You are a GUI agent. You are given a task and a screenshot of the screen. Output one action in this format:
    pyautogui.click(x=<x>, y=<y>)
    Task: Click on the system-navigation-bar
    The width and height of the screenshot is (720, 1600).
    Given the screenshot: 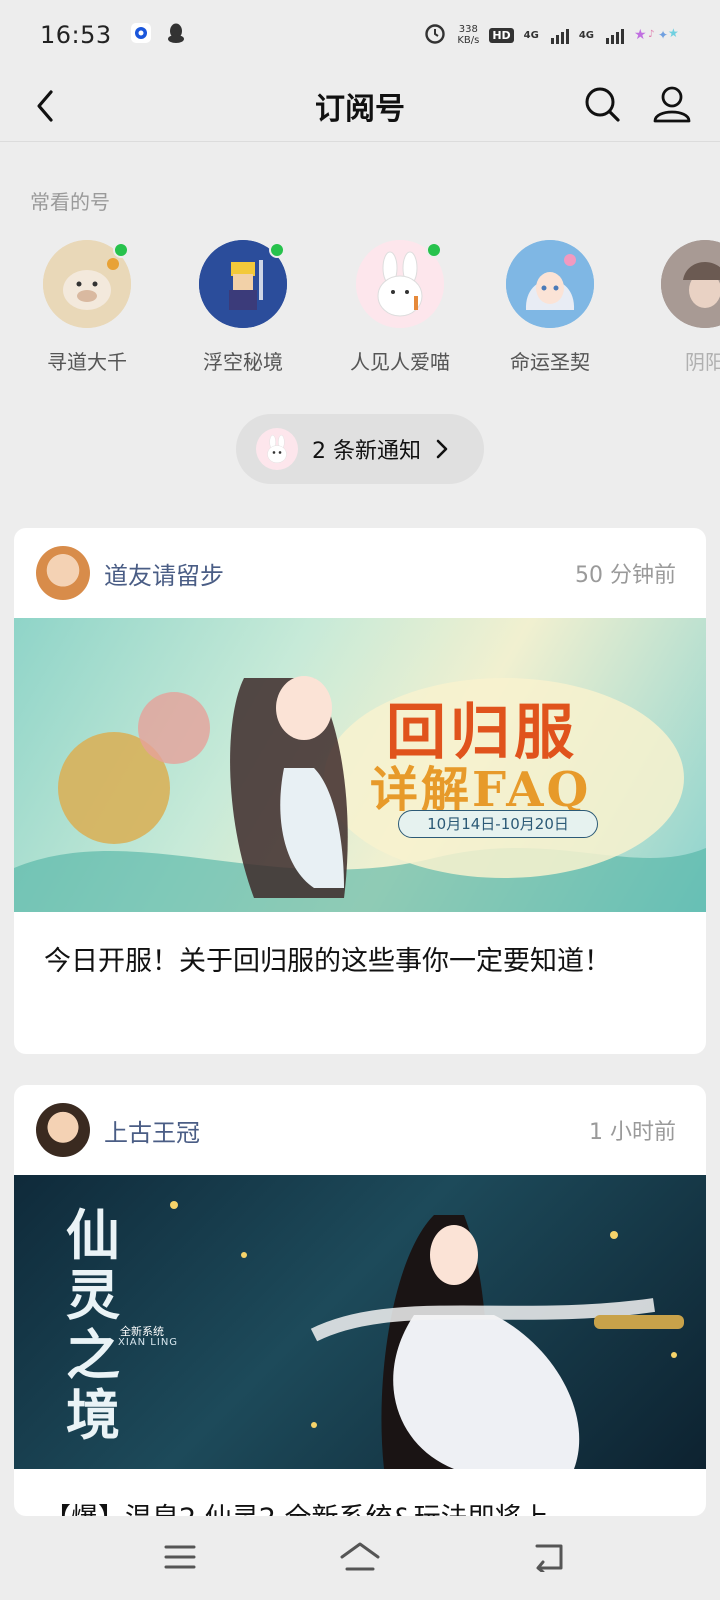 What is the action you would take?
    pyautogui.click(x=360, y=1558)
    